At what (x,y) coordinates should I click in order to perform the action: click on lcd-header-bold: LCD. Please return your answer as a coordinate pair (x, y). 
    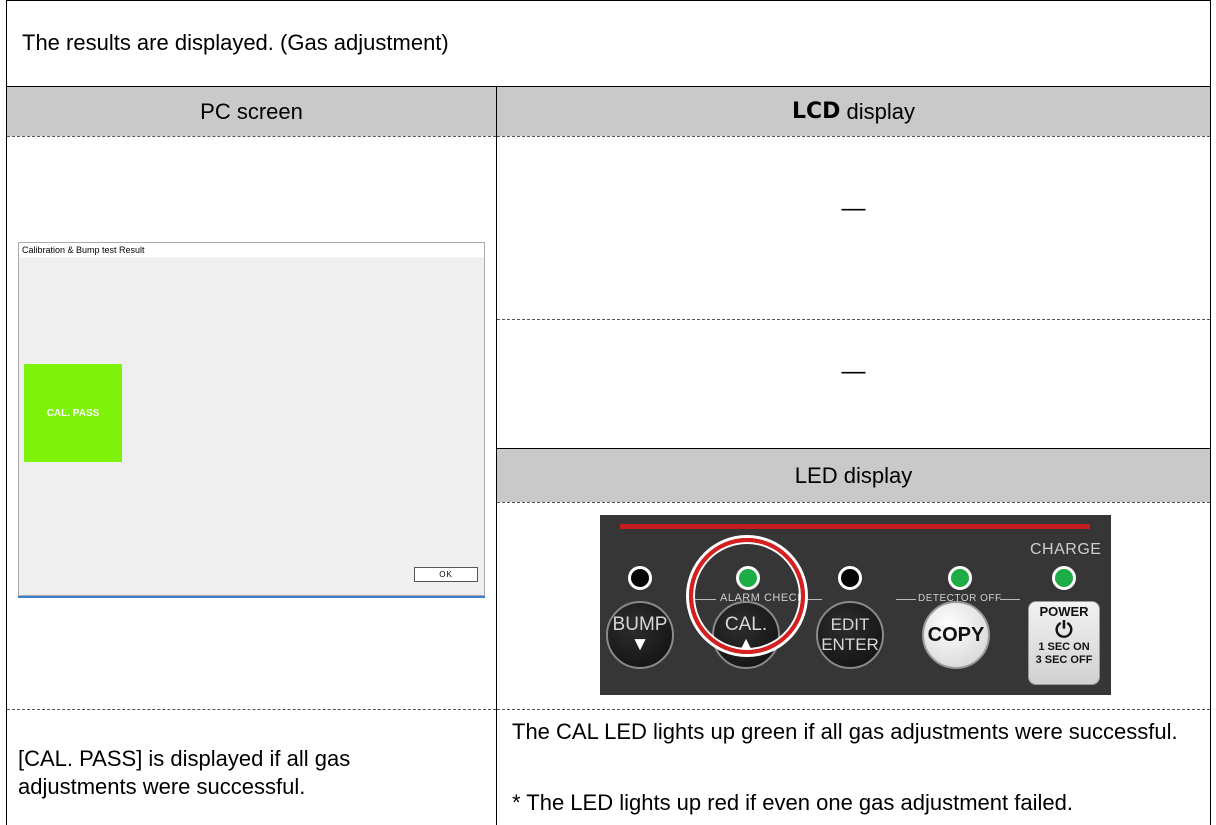
    Looking at the image, I should click on (816, 111).